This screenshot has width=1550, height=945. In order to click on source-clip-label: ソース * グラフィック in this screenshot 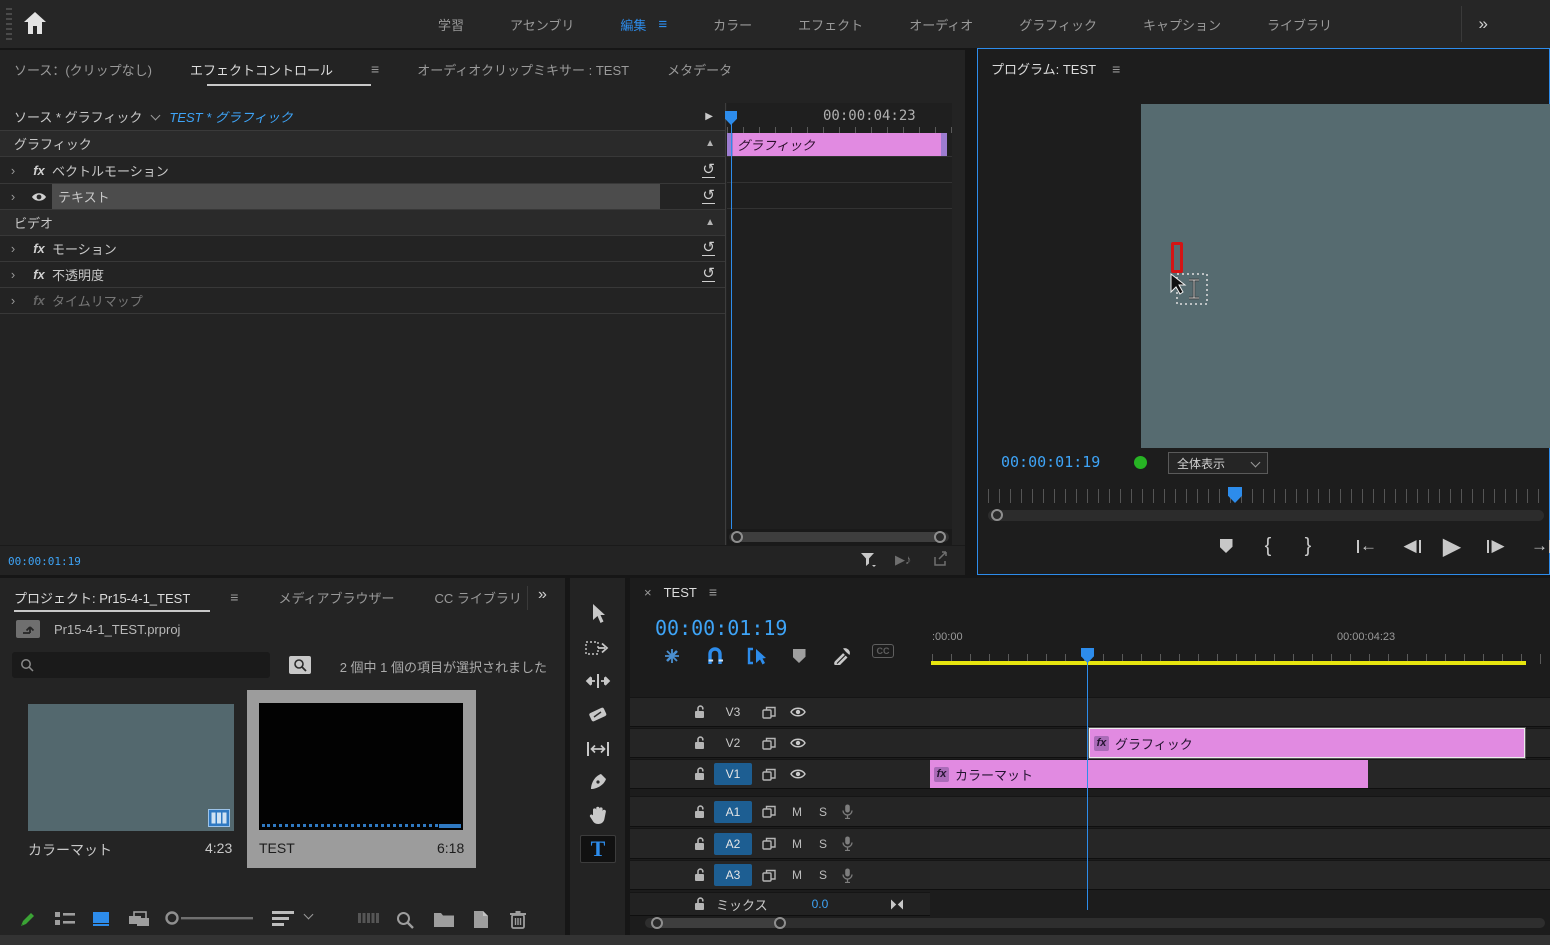, I will do `click(78, 116)`.